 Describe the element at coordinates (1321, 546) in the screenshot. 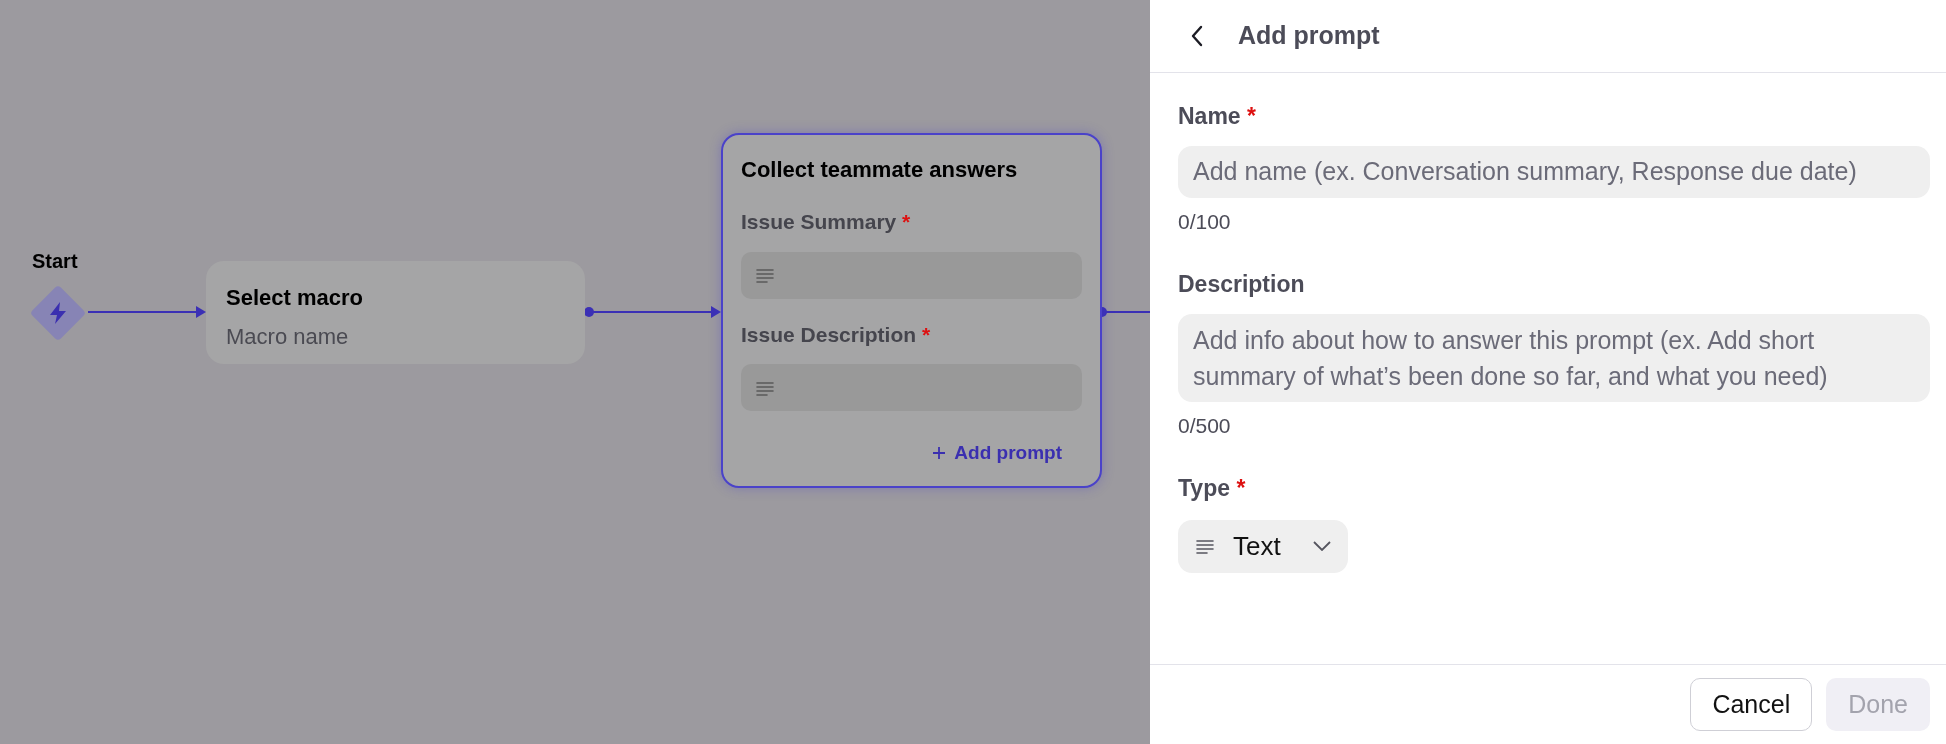

I see `chevron-down-icon` at that location.